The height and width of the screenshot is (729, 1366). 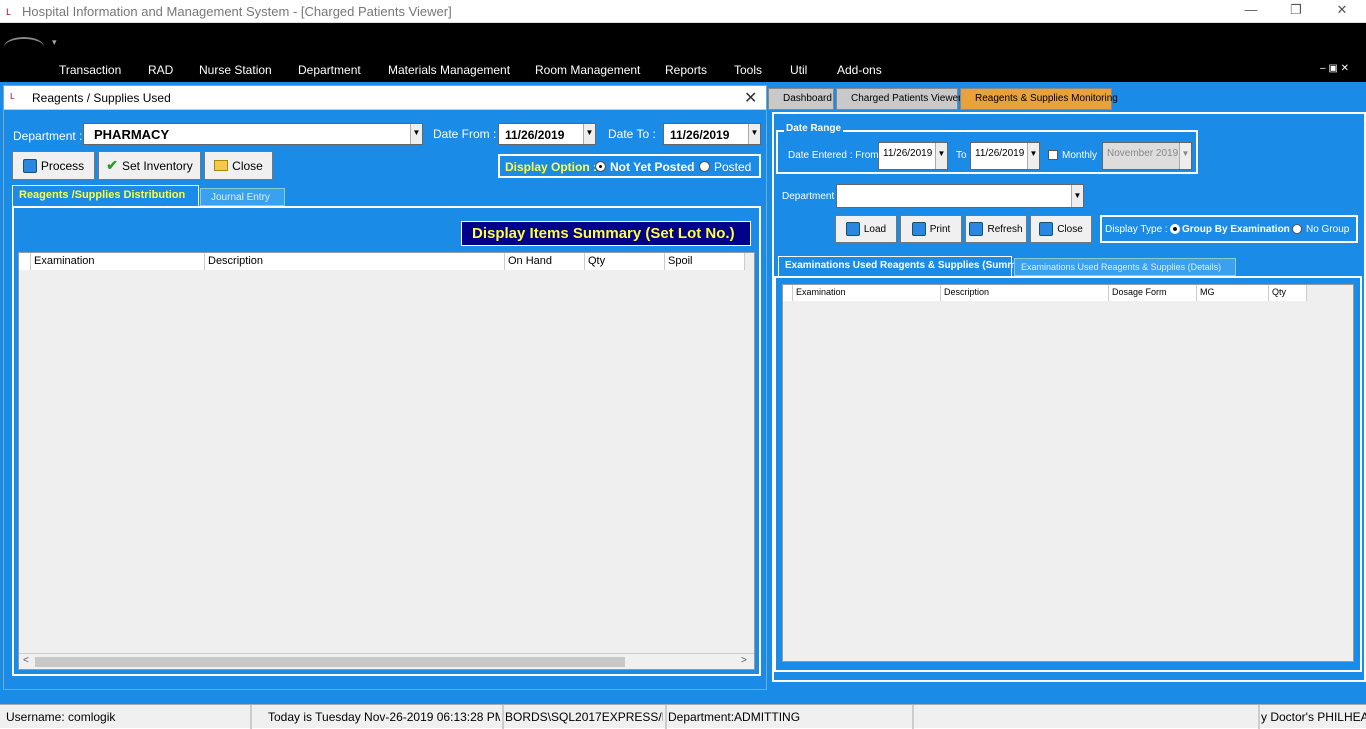 What do you see at coordinates (859, 70) in the screenshot?
I see `menu-add-ons: Add-ons` at bounding box center [859, 70].